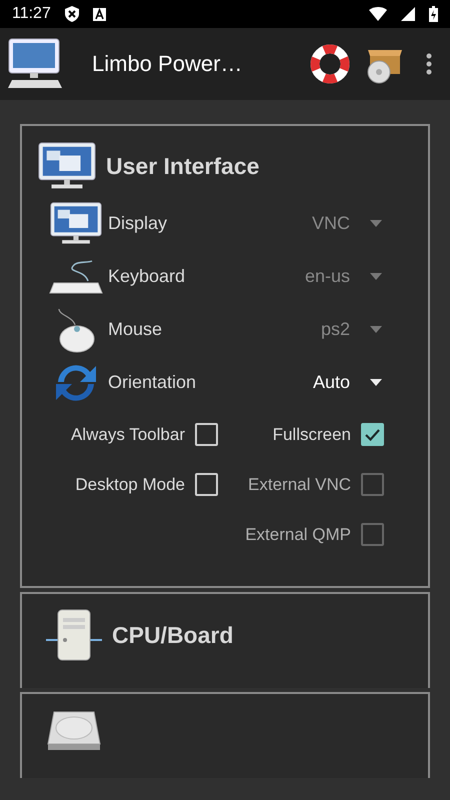 The image size is (450, 800). What do you see at coordinates (225, 735) in the screenshot?
I see `section-panel` at bounding box center [225, 735].